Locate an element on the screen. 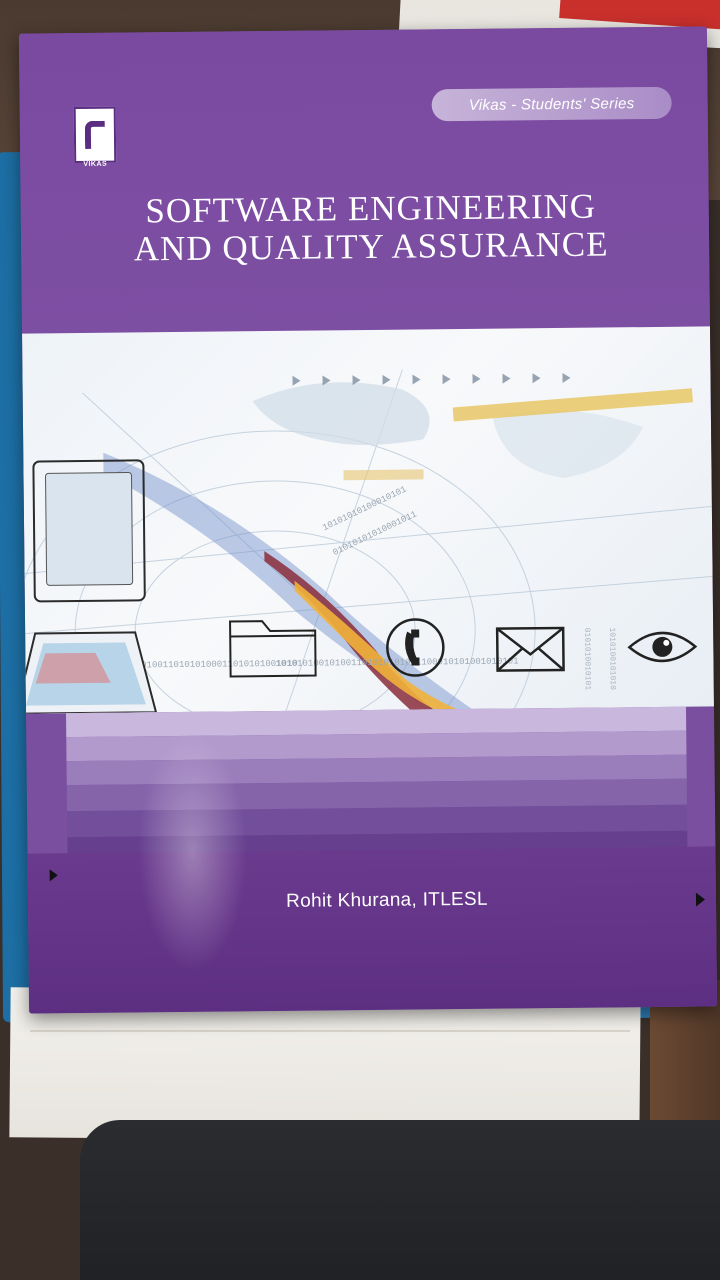  series-badge: Vikas - Students' Series is located at coordinates (551, 104).